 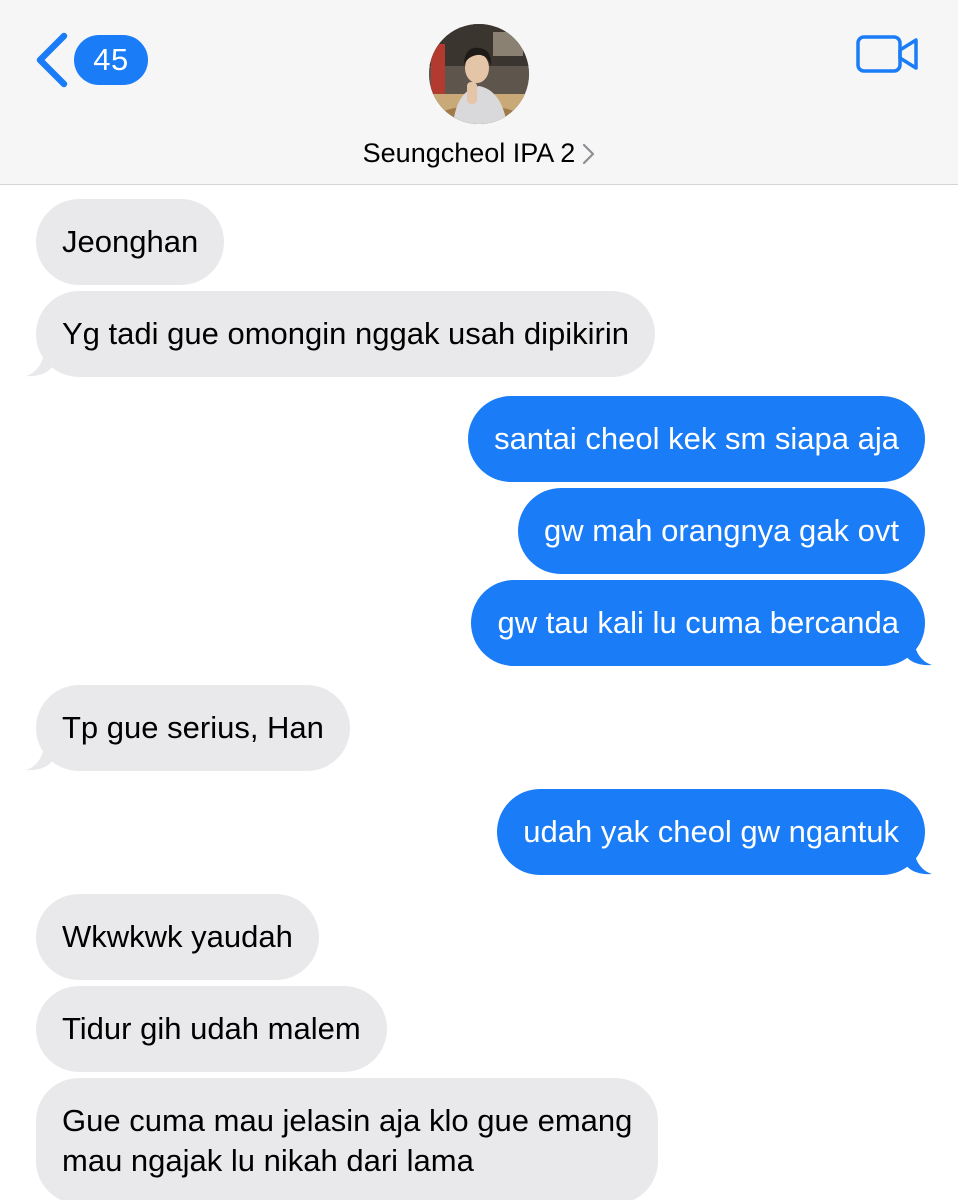 I want to click on incoming-message: Yg tadi gue omongin nggak usah dipikirin, so click(x=345, y=334).